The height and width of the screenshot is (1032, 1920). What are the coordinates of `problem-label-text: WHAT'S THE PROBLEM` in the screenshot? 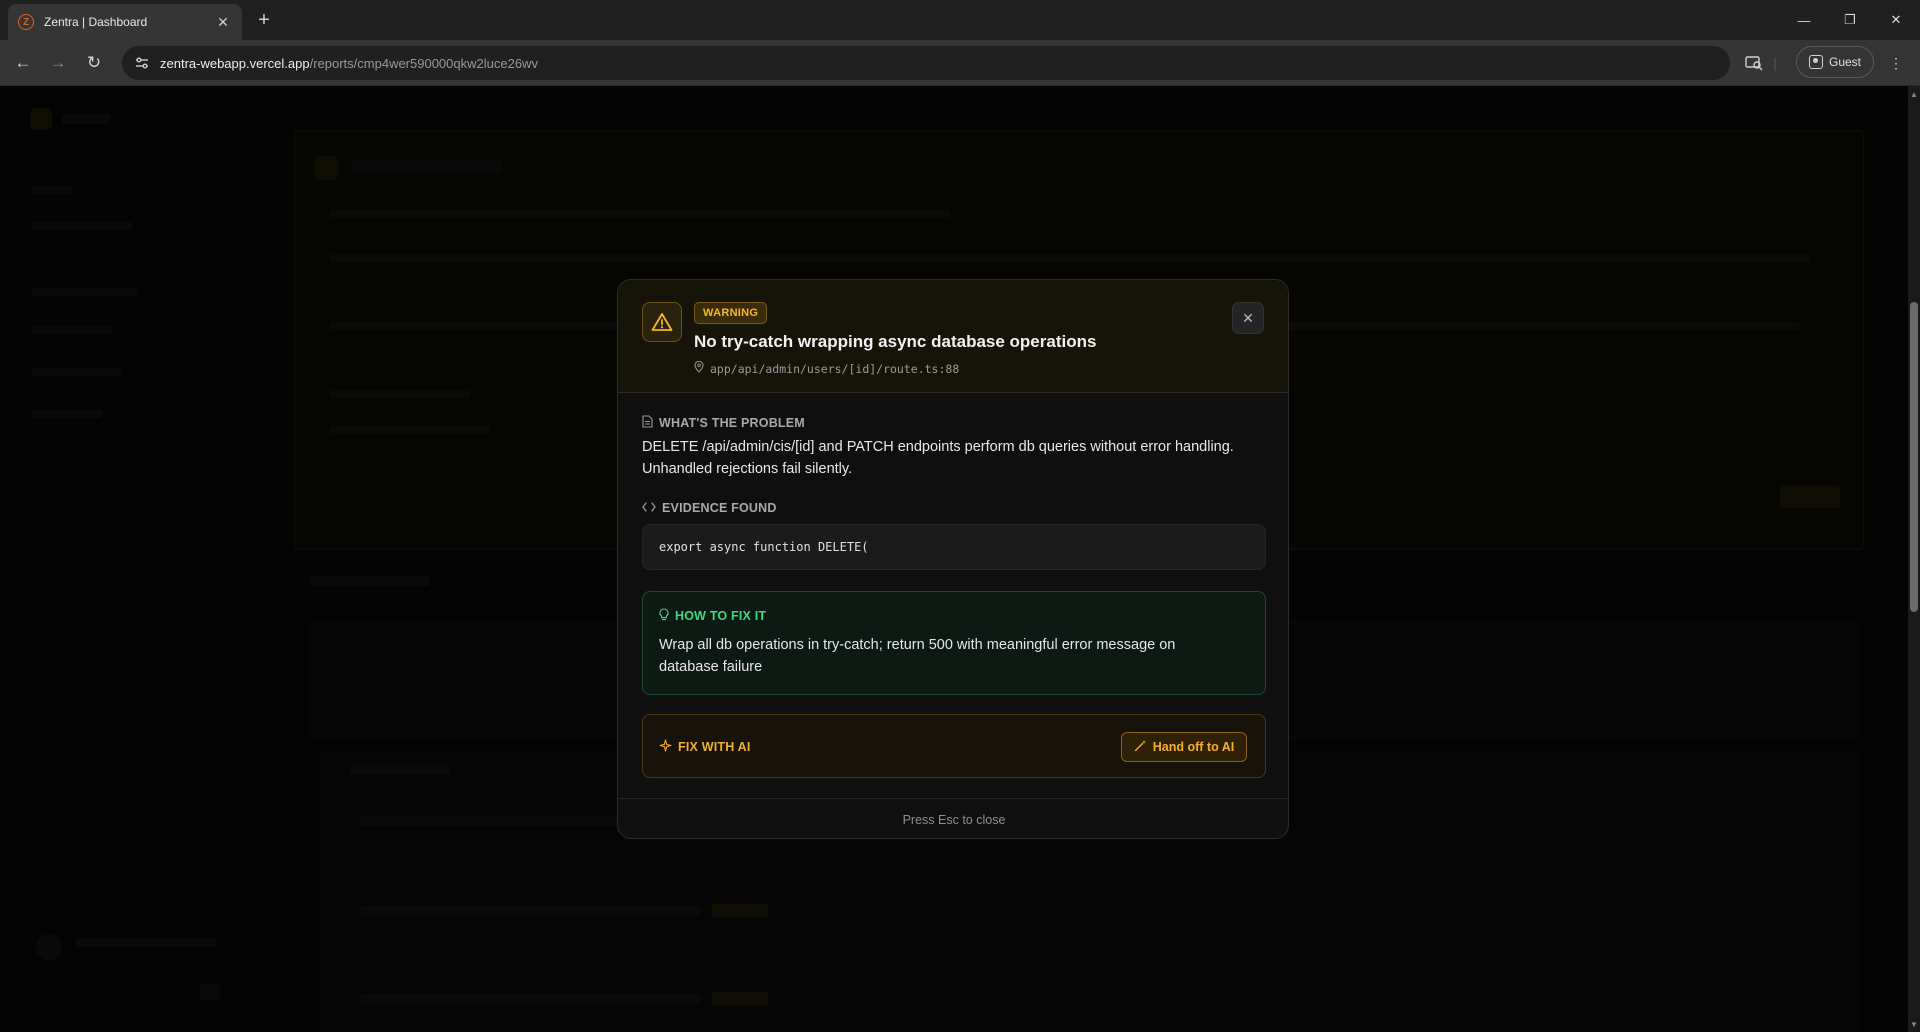 It's located at (732, 423).